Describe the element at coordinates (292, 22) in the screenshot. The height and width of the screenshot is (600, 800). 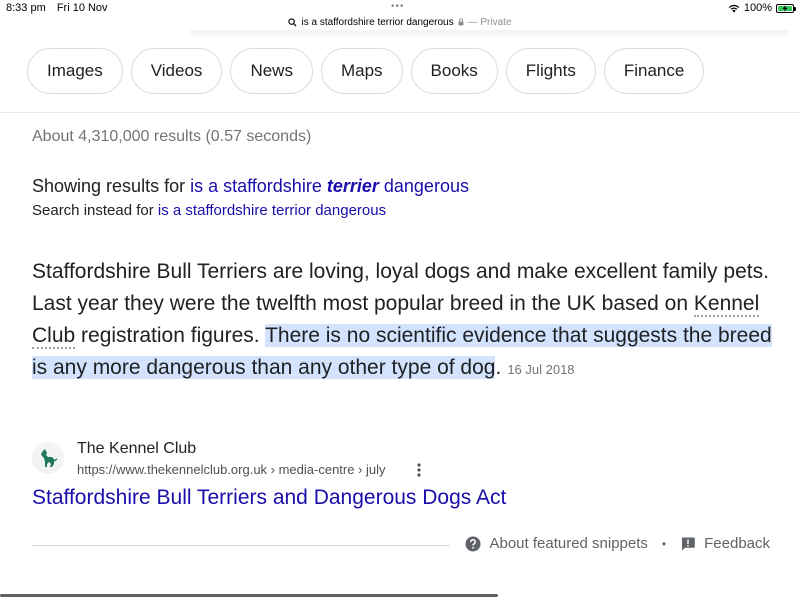
I see `search-icon` at that location.